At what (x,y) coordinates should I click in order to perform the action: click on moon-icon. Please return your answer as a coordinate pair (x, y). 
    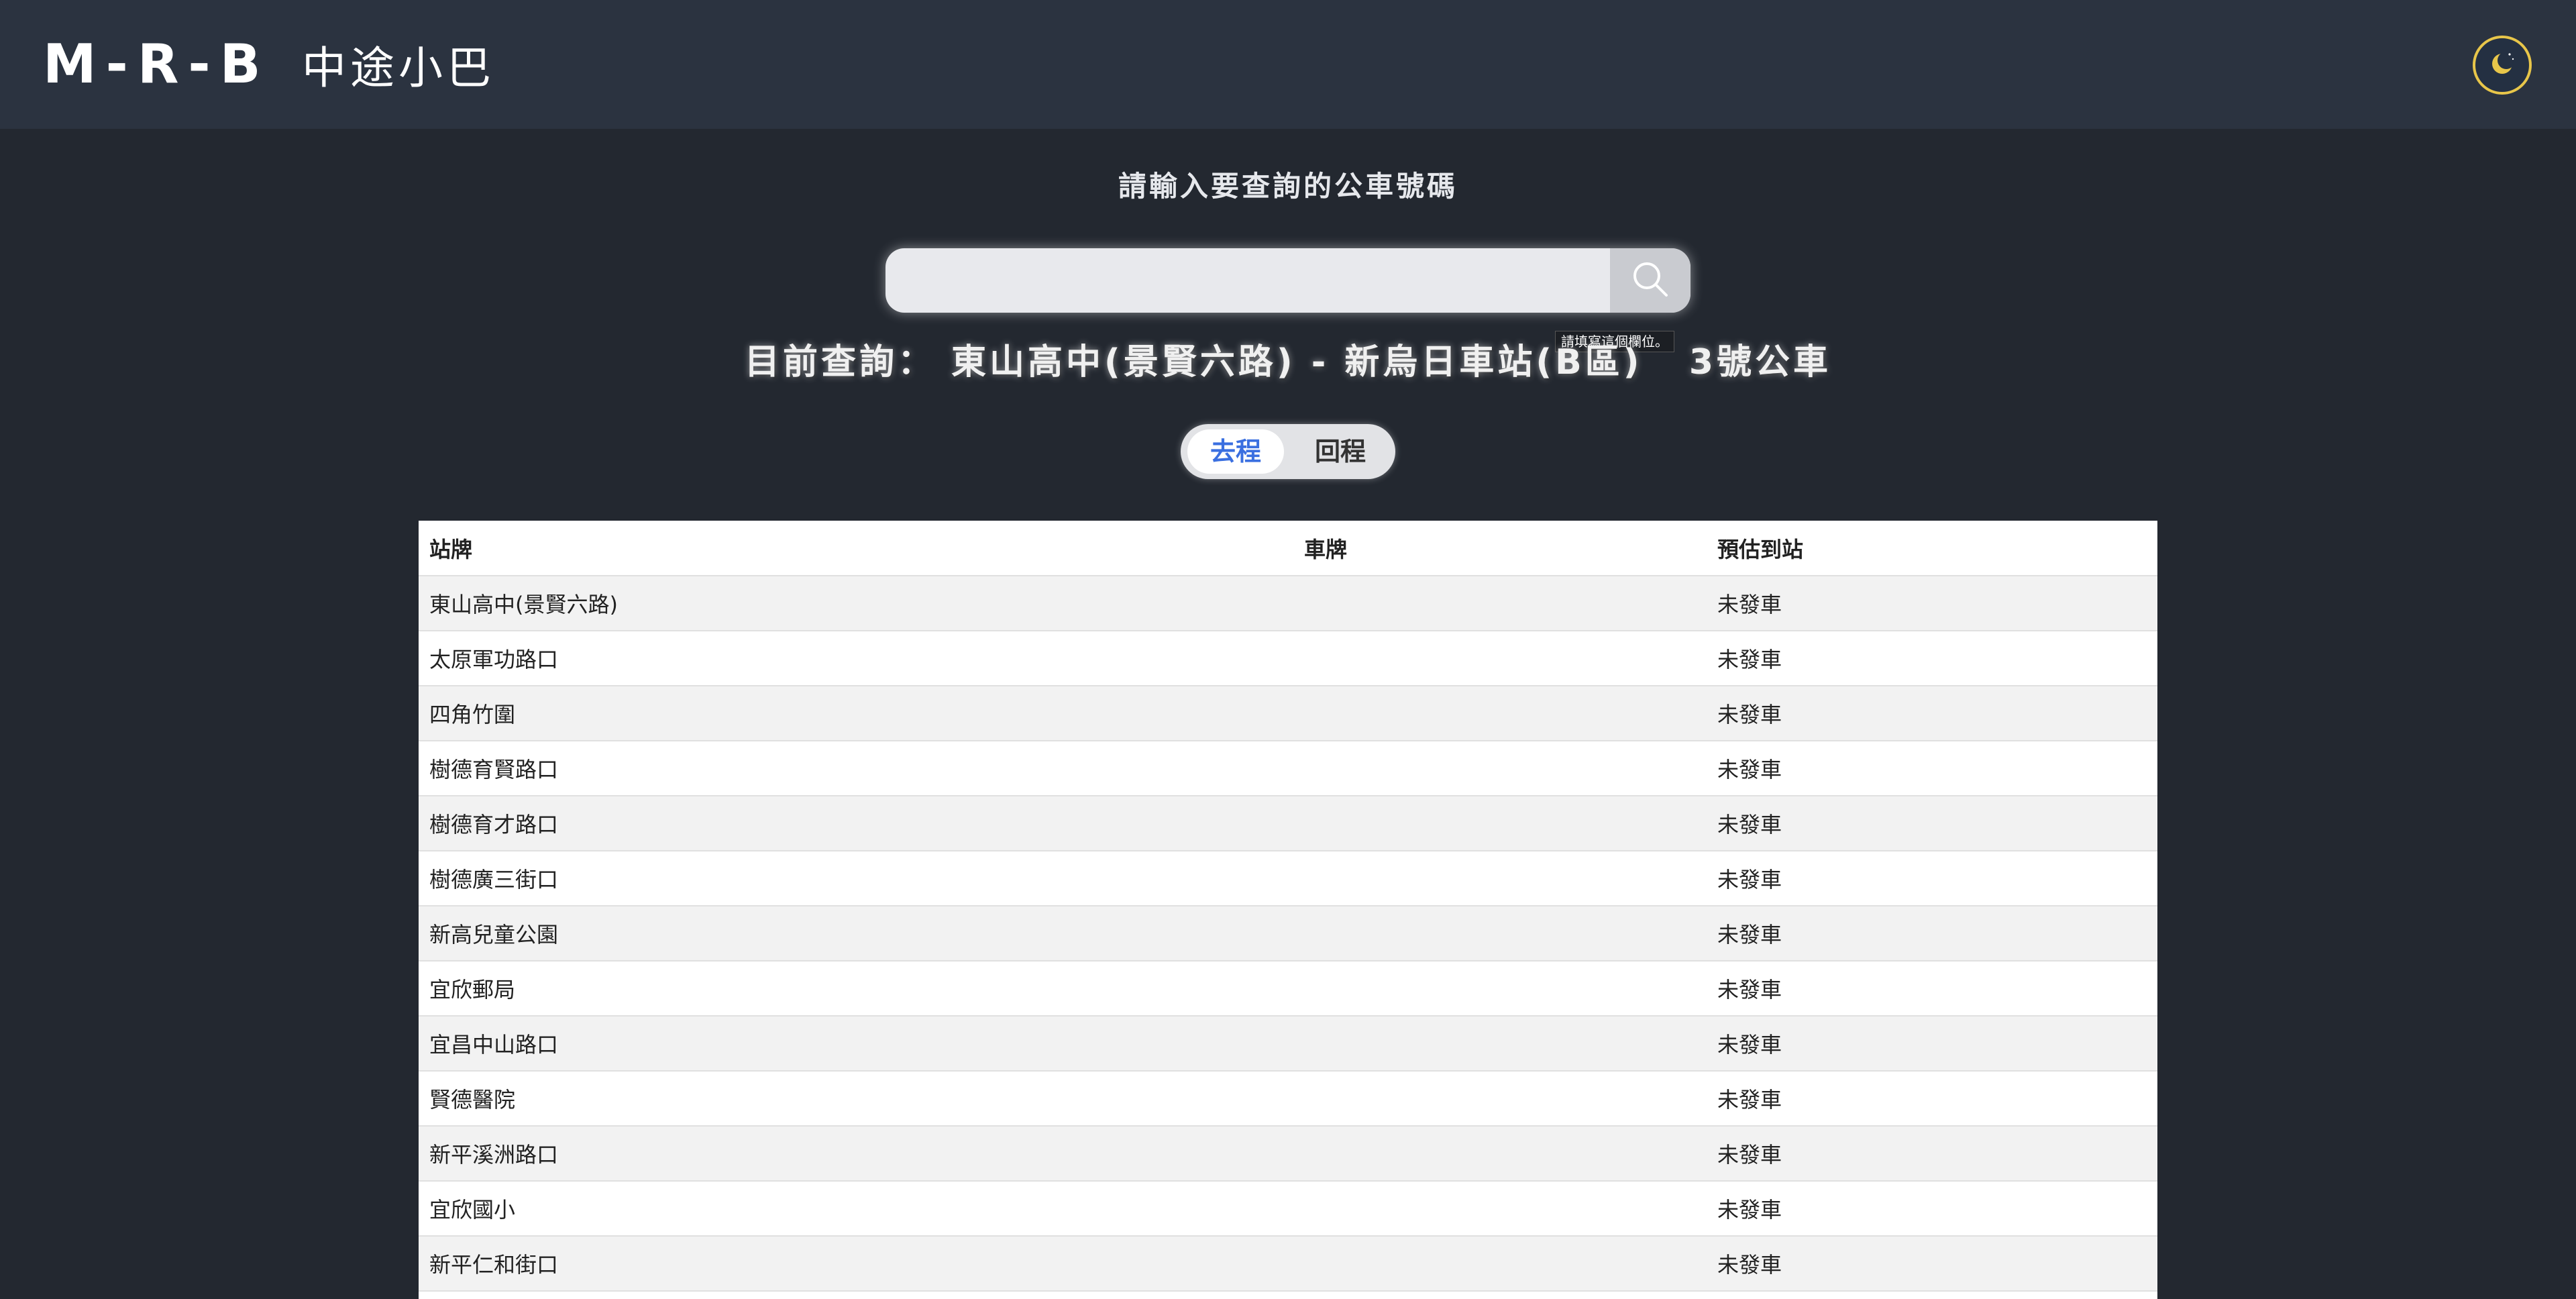
    Looking at the image, I should click on (2502, 65).